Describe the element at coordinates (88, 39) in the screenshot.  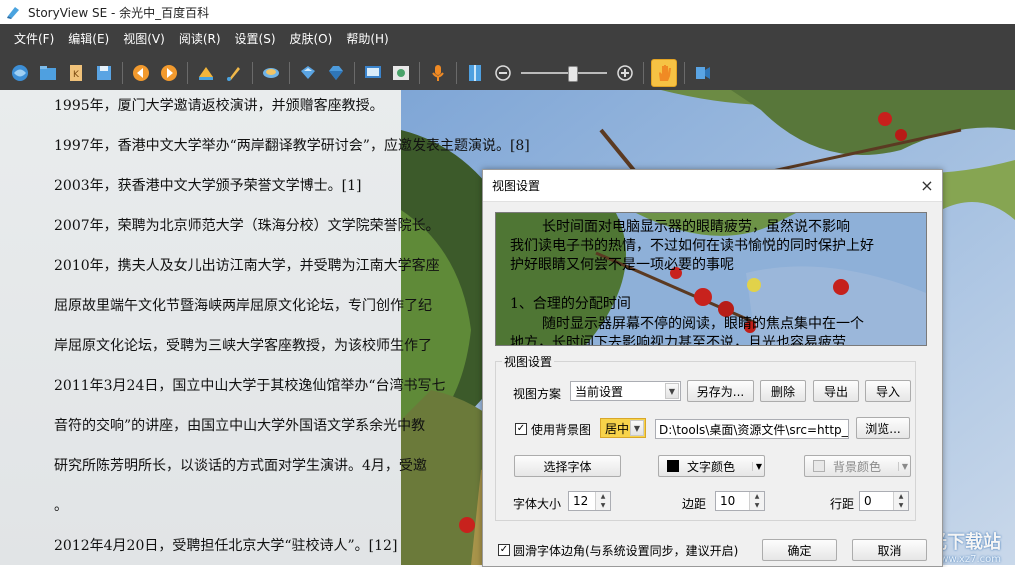
I see `menu-edit: 编辑(E)` at that location.